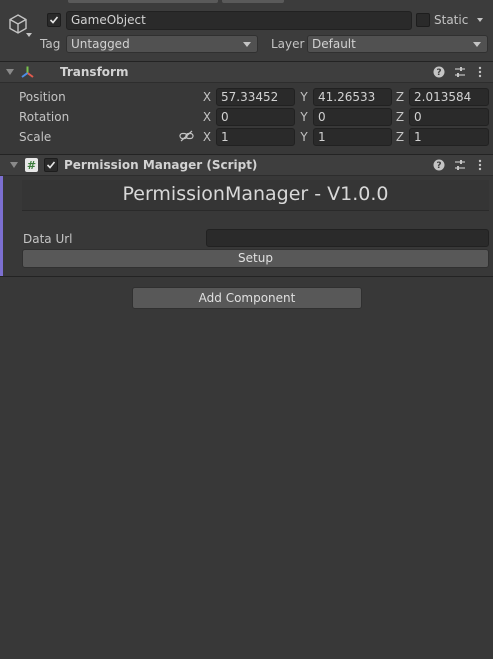 The height and width of the screenshot is (659, 493). What do you see at coordinates (207, 97) in the screenshot?
I see `position-x-label: X` at bounding box center [207, 97].